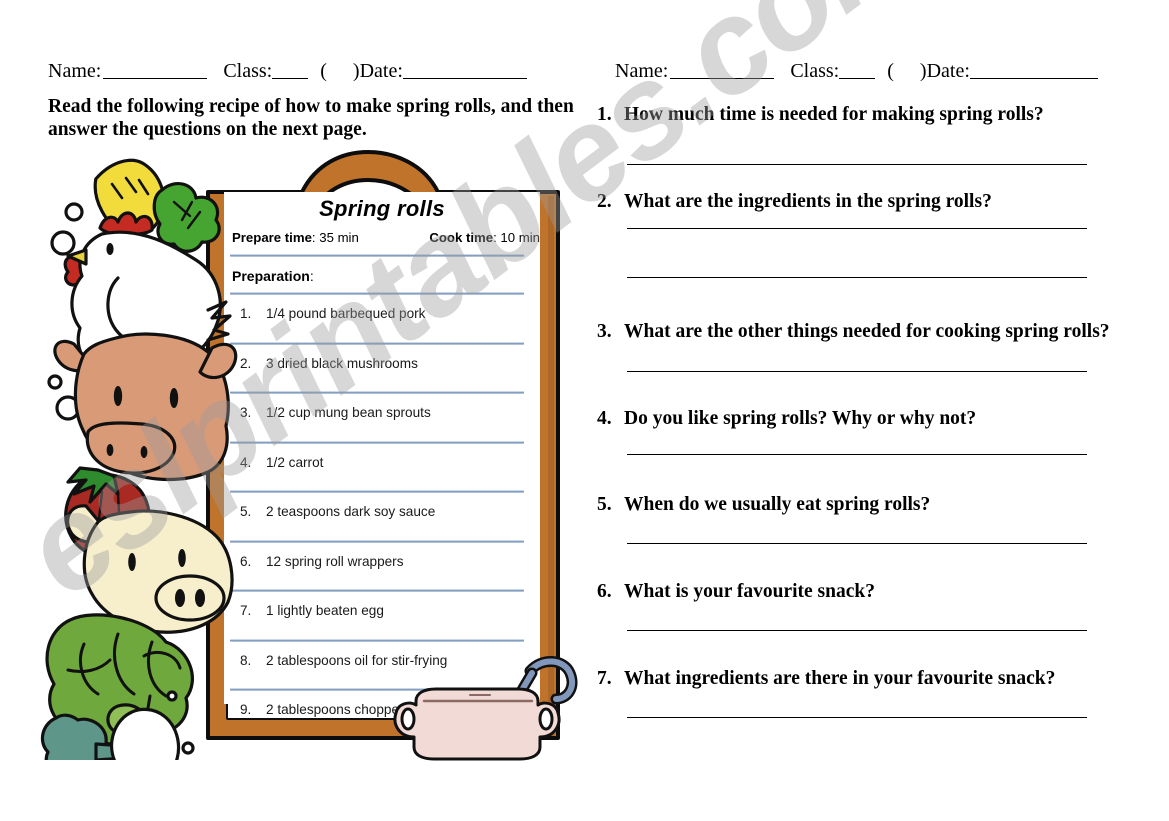  I want to click on question-text: 5. When do we usually eat spring rolls?, so click(852, 505).